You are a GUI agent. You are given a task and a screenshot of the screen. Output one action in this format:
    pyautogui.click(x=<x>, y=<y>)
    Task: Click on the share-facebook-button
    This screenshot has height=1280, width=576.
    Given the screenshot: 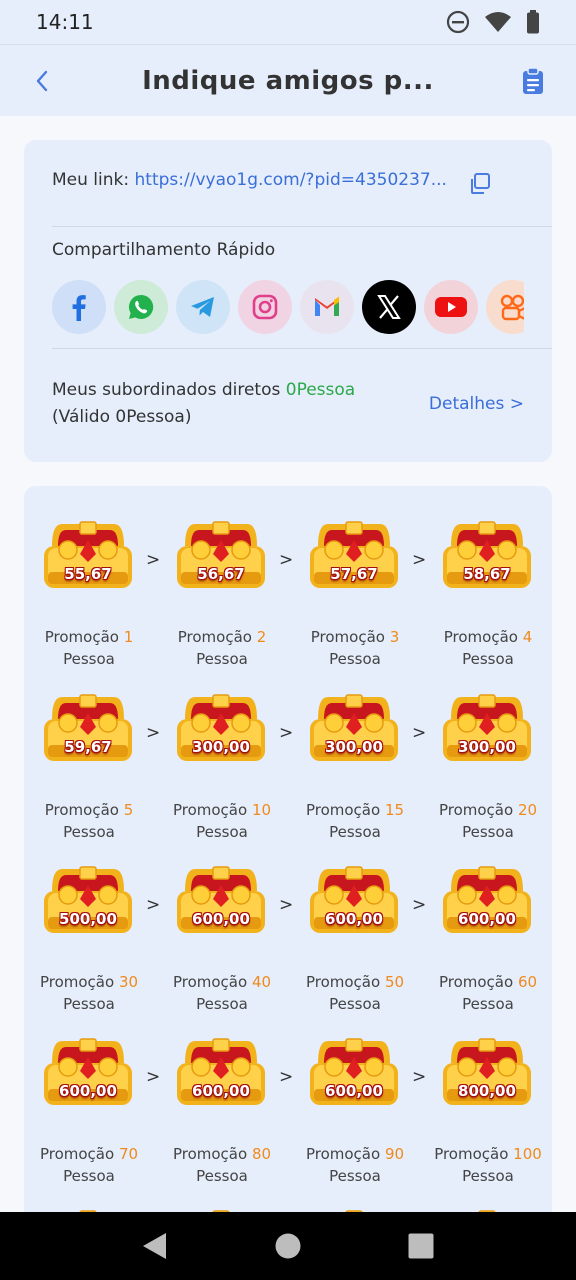 What is the action you would take?
    pyautogui.click(x=79, y=307)
    